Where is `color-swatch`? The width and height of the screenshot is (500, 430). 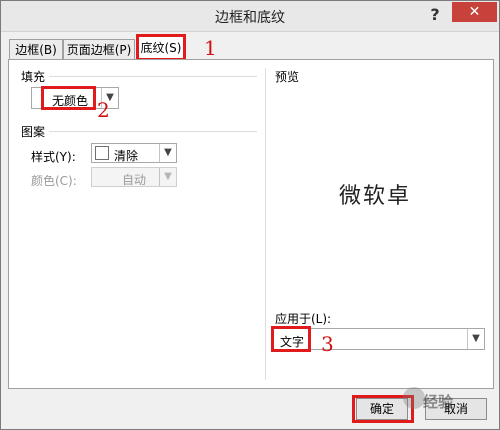 color-swatch is located at coordinates (102, 153).